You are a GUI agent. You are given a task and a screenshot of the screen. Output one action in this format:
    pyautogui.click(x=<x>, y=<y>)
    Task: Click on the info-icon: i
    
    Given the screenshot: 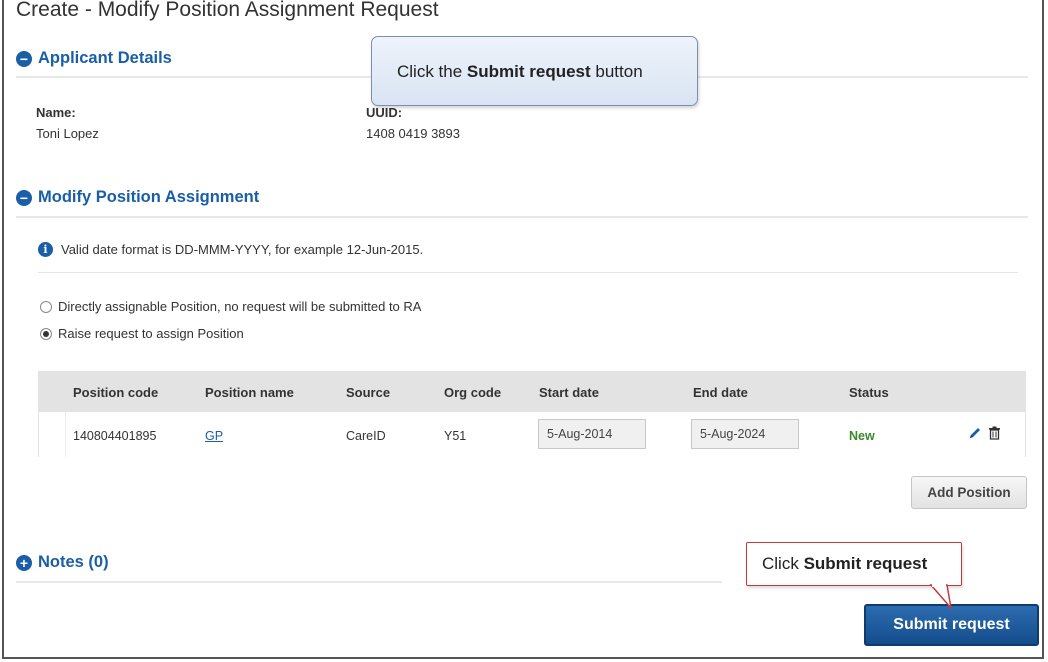 What is the action you would take?
    pyautogui.click(x=45, y=249)
    